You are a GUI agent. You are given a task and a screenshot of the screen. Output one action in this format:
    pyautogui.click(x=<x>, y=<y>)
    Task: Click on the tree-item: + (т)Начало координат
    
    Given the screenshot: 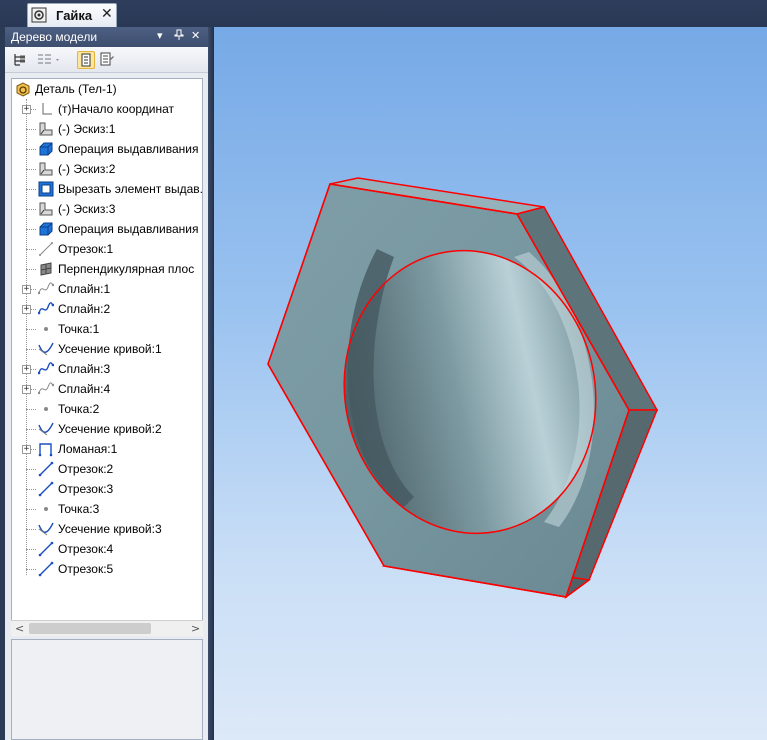 What is the action you would take?
    pyautogui.click(x=107, y=109)
    